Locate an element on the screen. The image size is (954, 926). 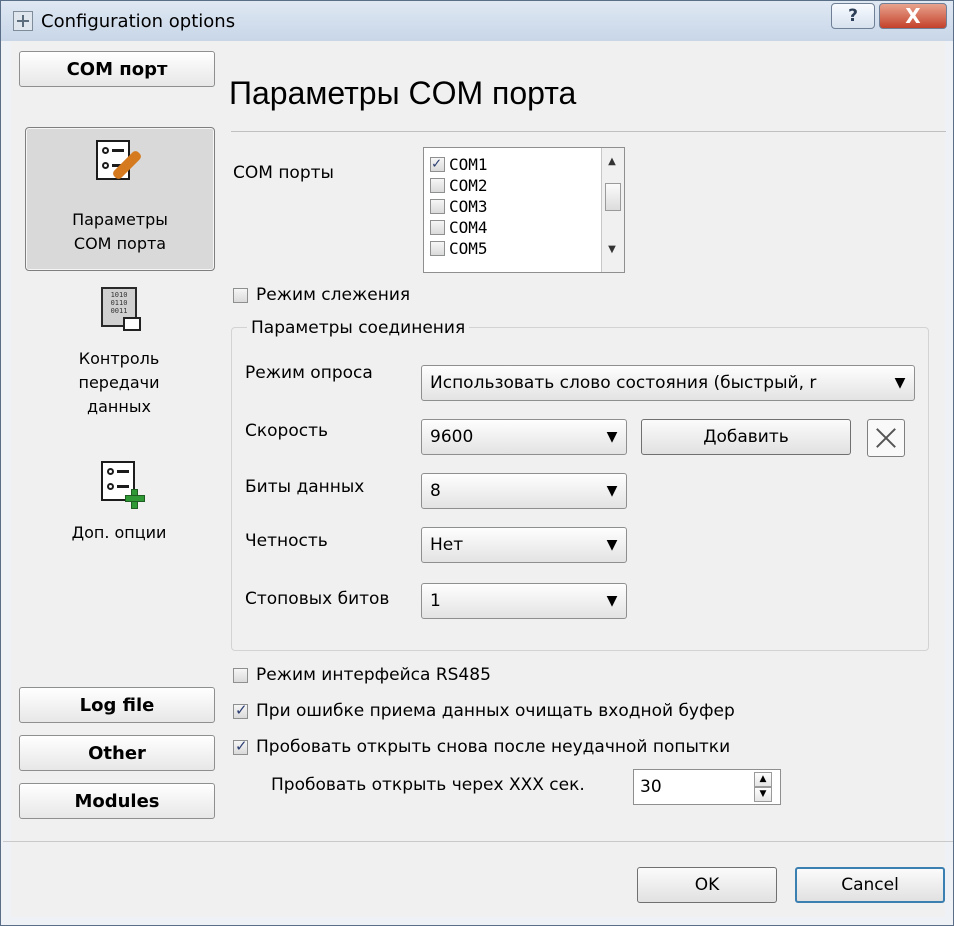
rs485-checkbox: Режим интерфейса RS485 is located at coordinates (362, 675).